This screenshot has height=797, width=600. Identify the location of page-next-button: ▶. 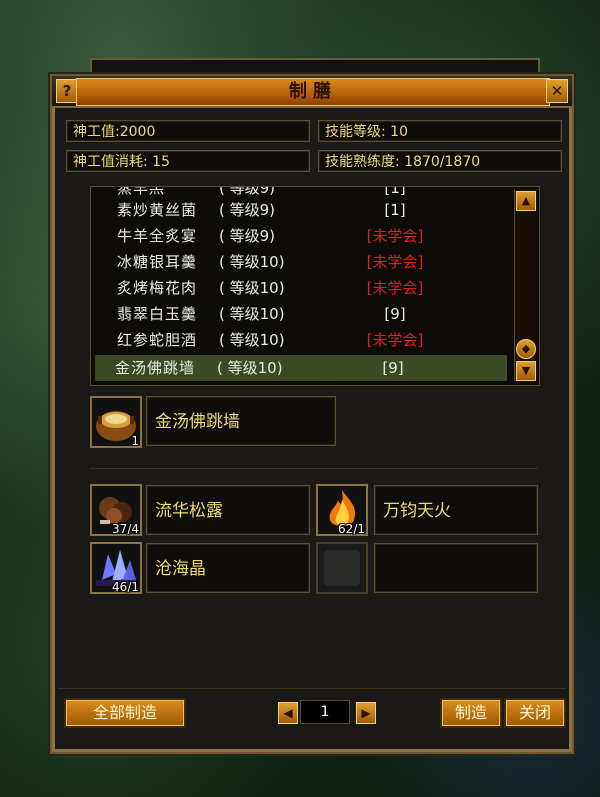
(366, 713).